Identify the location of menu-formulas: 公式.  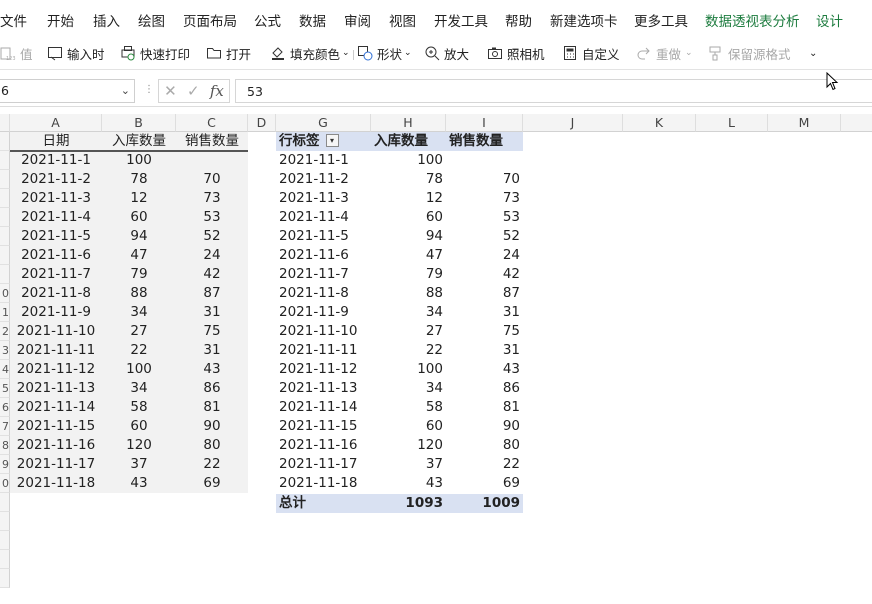
(267, 20).